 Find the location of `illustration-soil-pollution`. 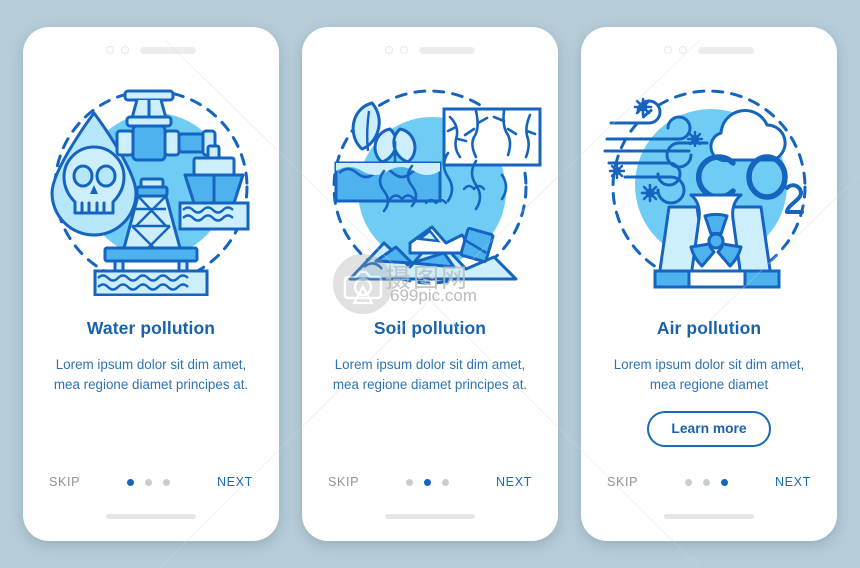

illustration-soil-pollution is located at coordinates (430, 188).